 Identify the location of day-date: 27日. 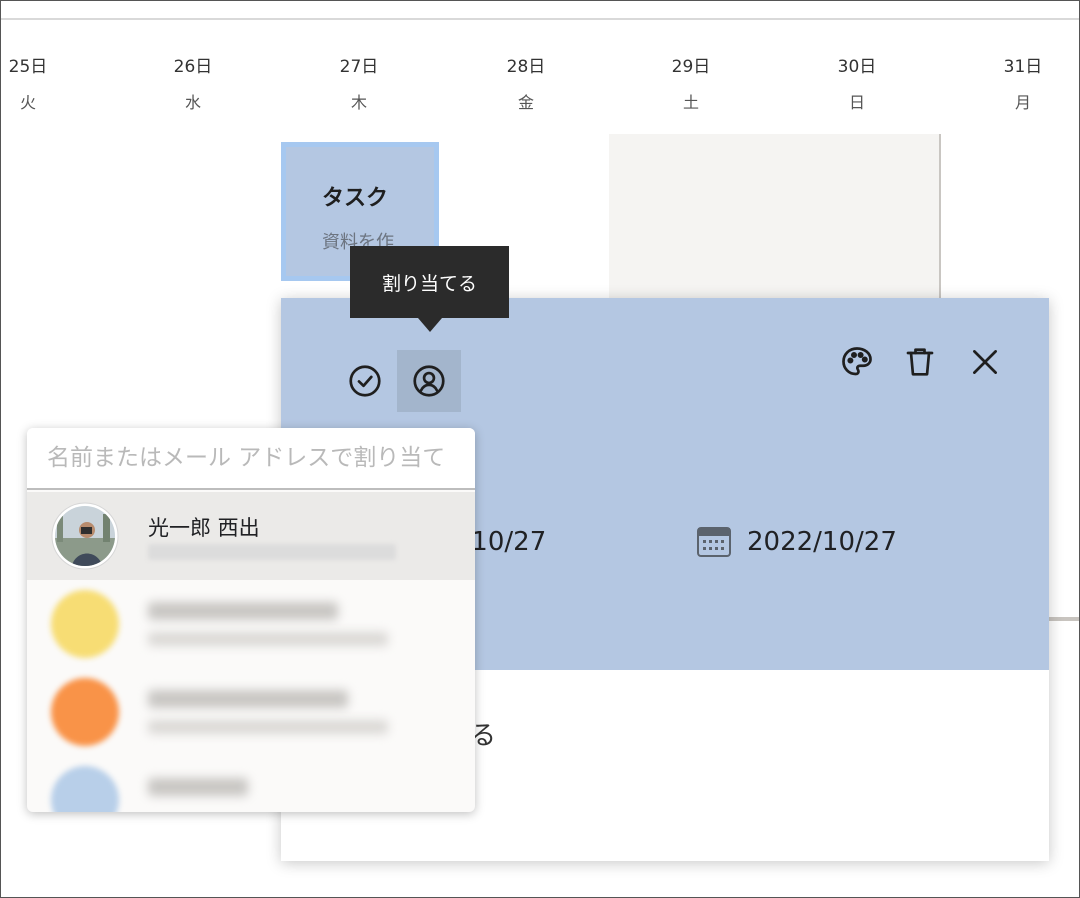
(359, 67).